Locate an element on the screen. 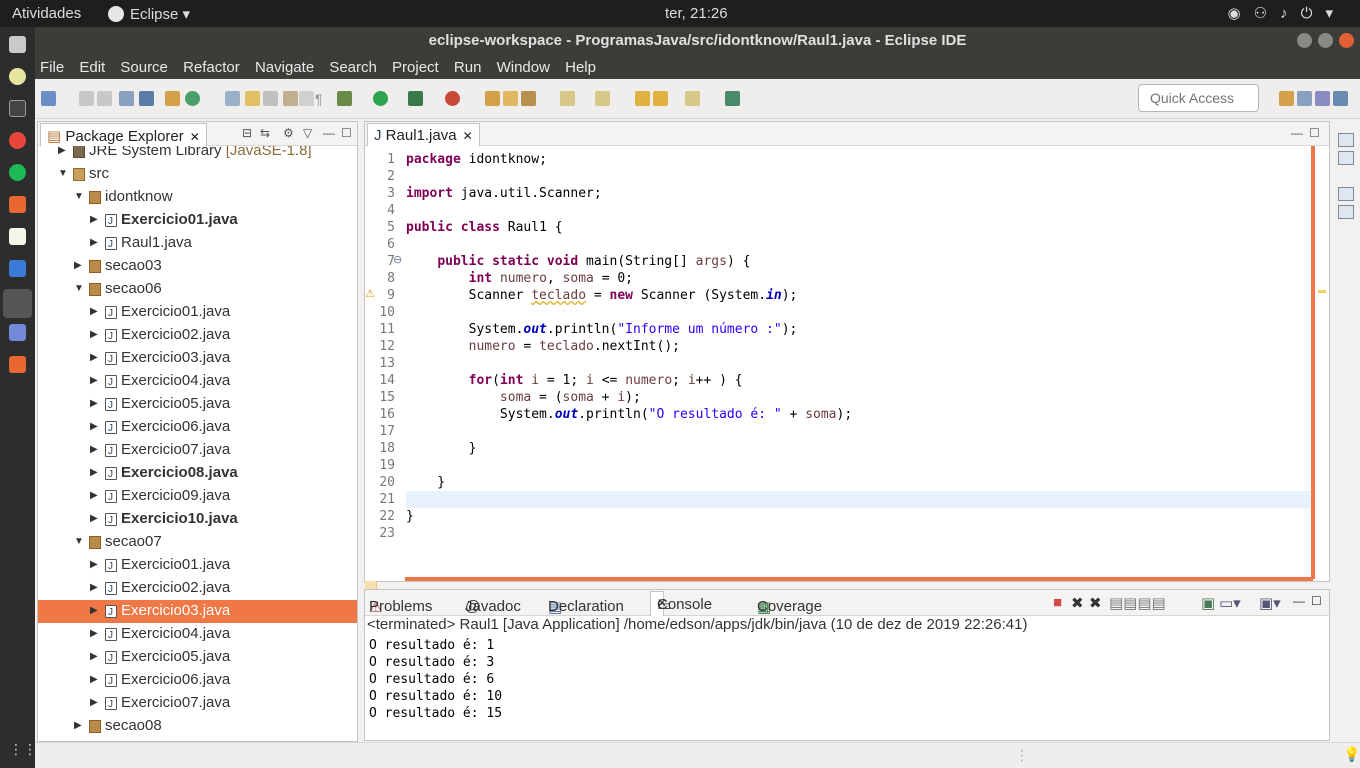 This screenshot has height=768, width=1360. app-dock-icon is located at coordinates (17, 364).